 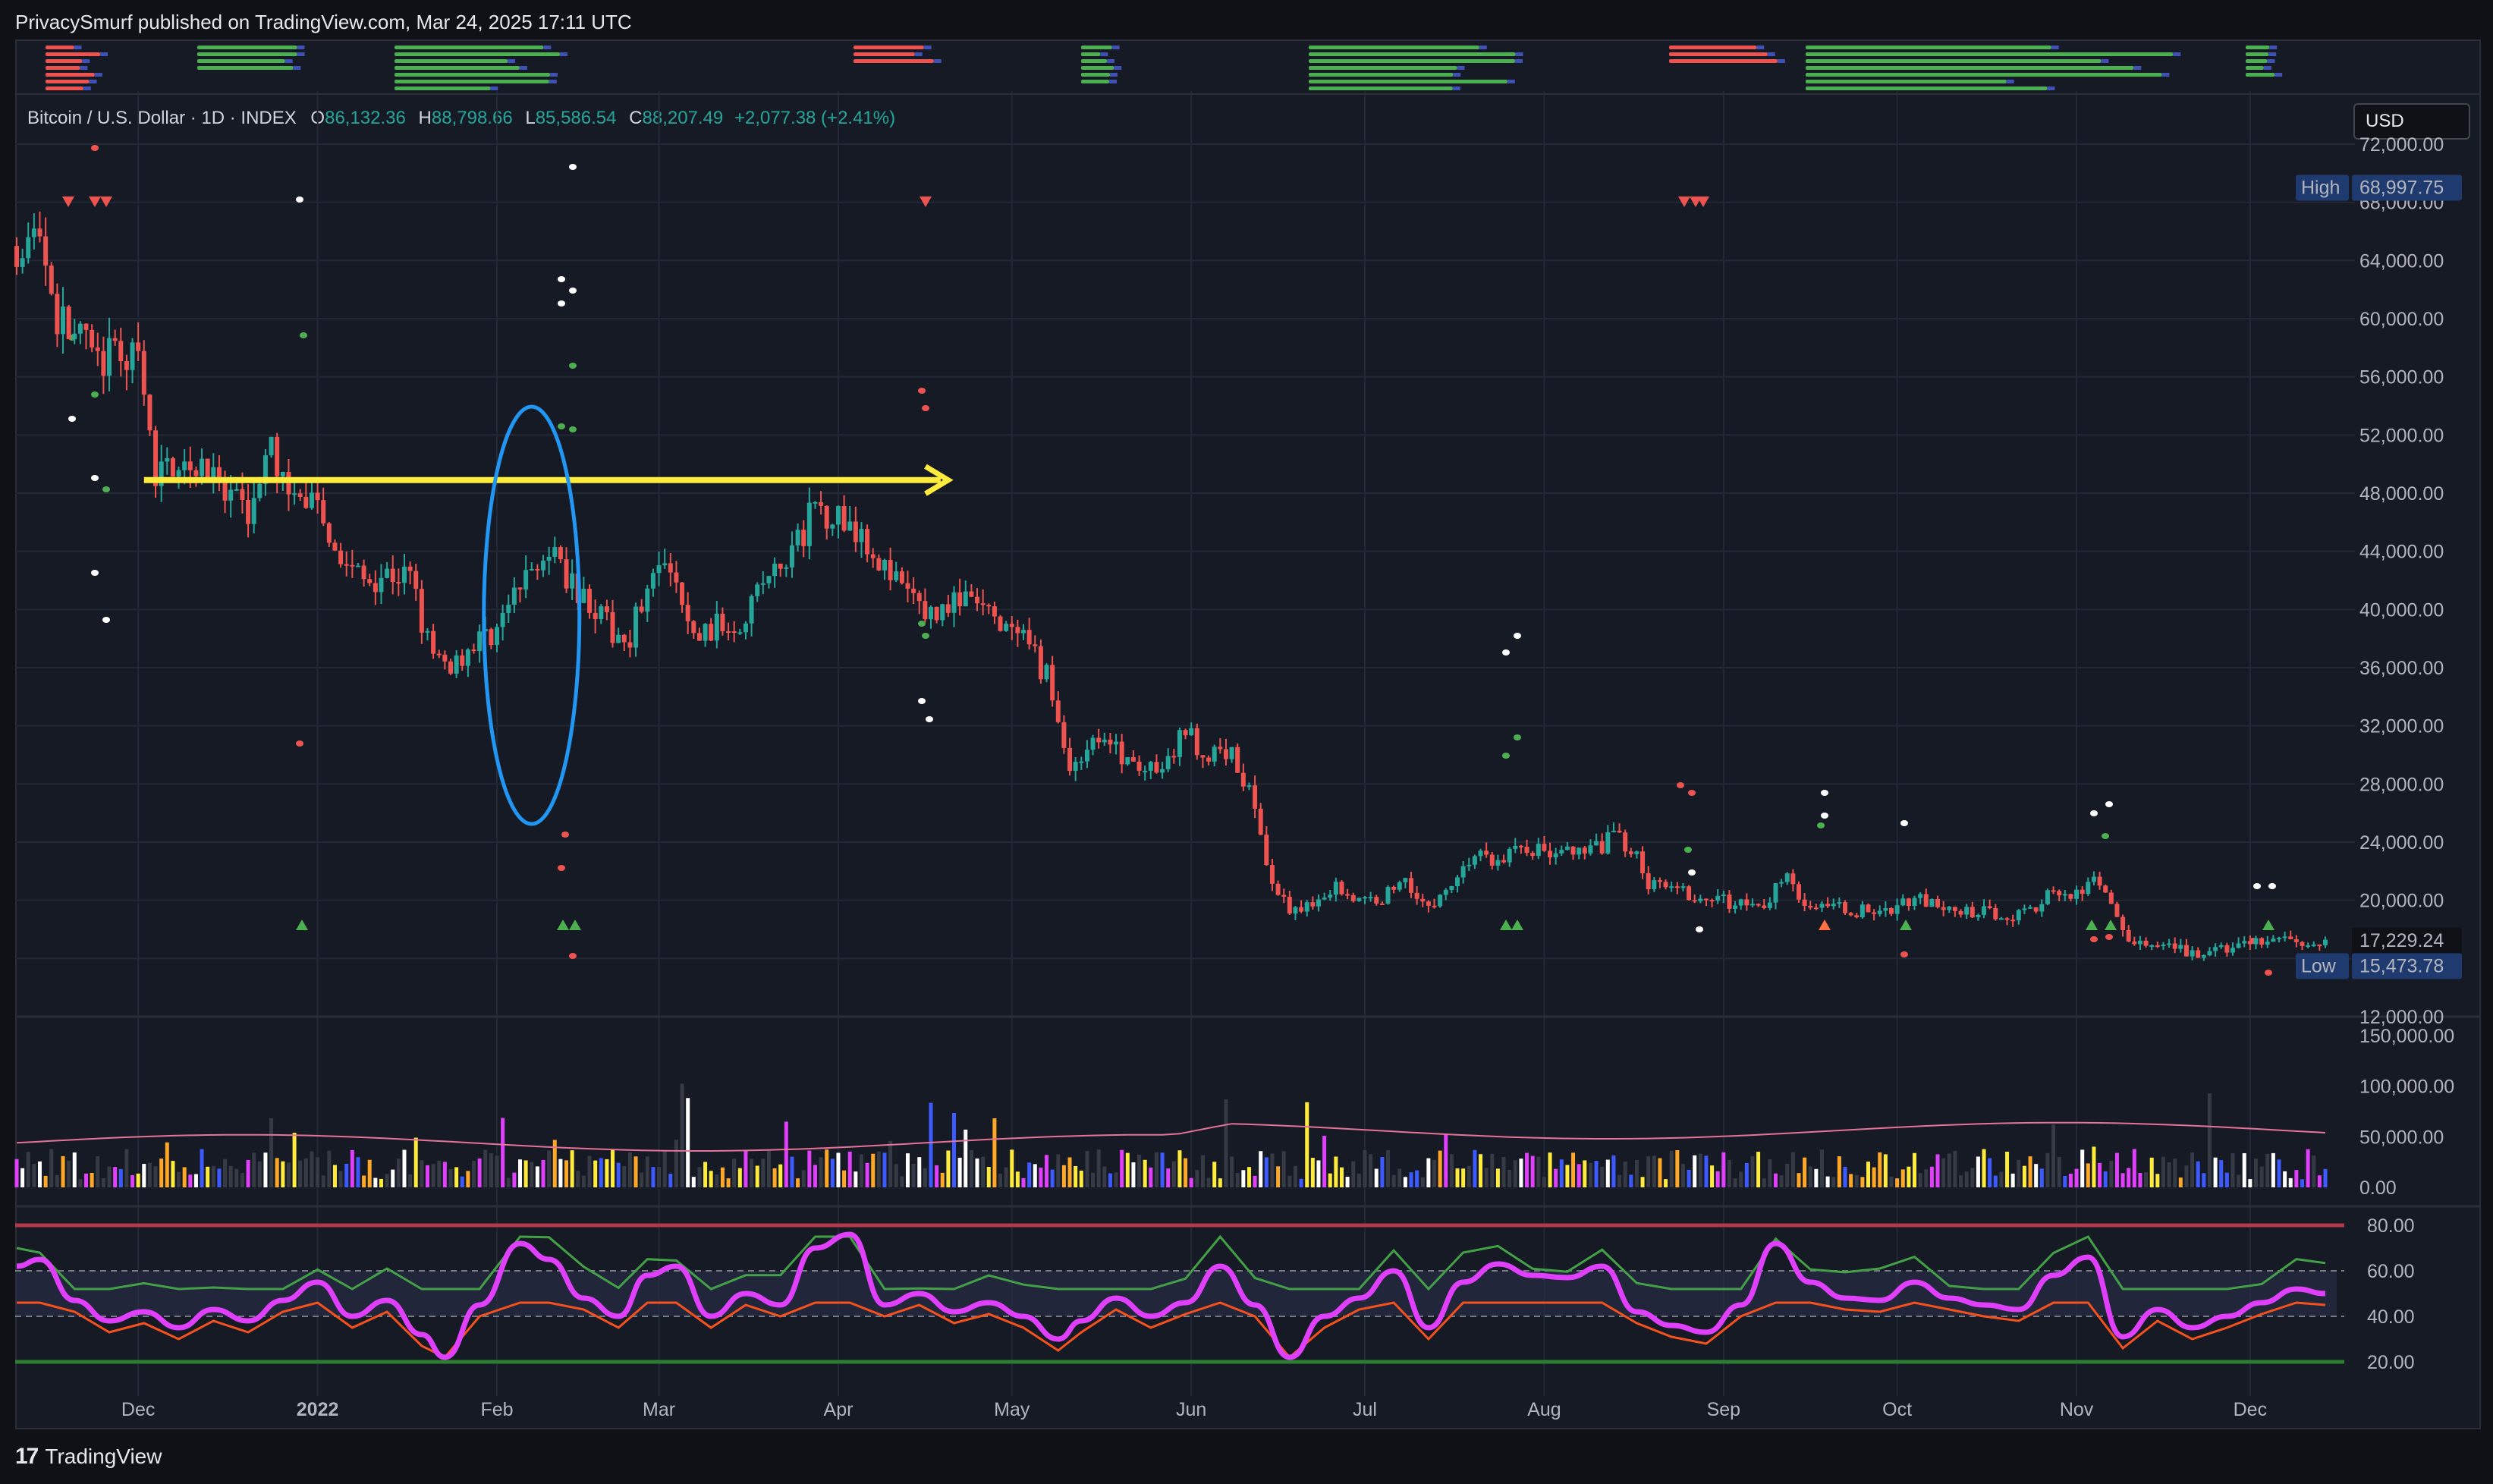 What do you see at coordinates (1171, 1135) in the screenshot?
I see `volume-pane` at bounding box center [1171, 1135].